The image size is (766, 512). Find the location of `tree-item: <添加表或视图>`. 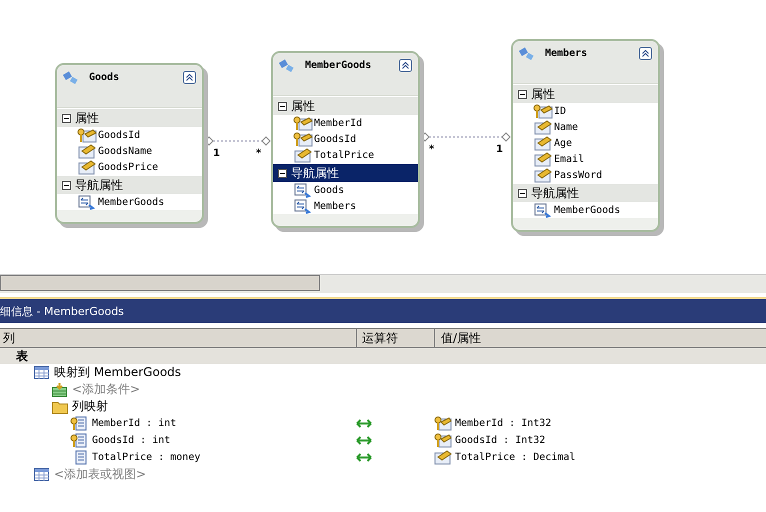

tree-item: <添加表或视图> is located at coordinates (100, 474).